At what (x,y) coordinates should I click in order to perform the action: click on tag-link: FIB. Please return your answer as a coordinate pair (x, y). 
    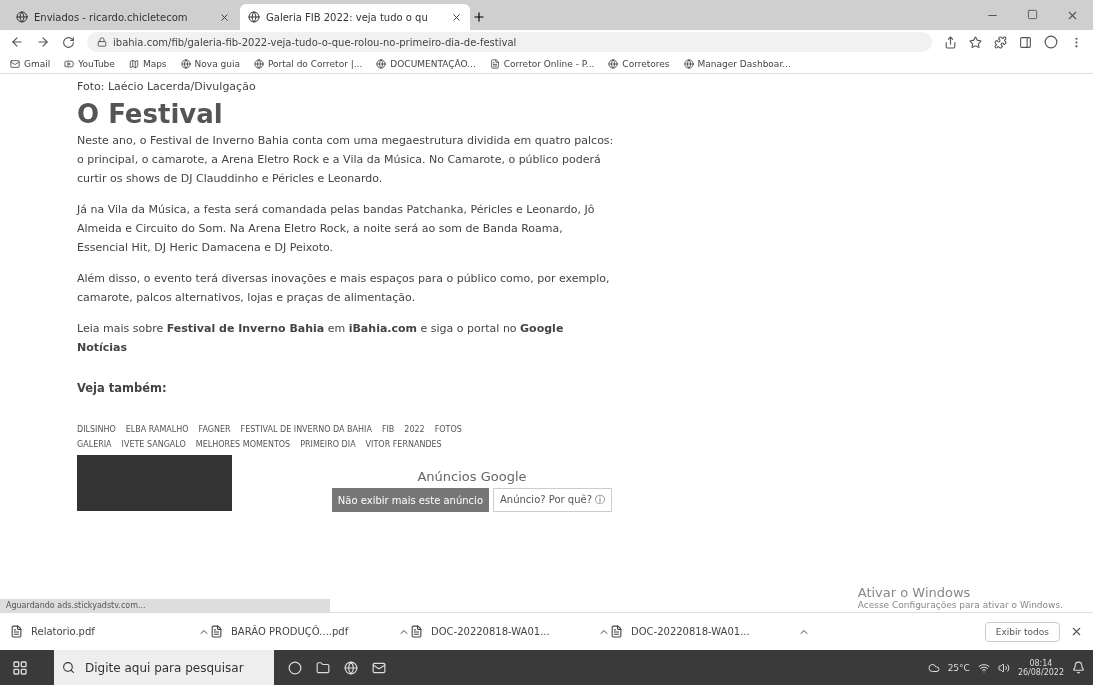
    Looking at the image, I should click on (388, 429).